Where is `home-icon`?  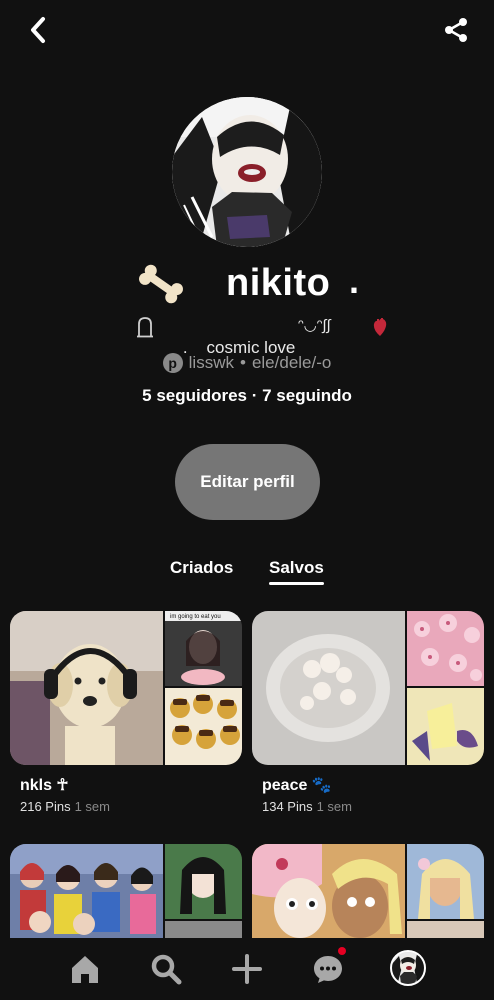
home-icon is located at coordinates (85, 969).